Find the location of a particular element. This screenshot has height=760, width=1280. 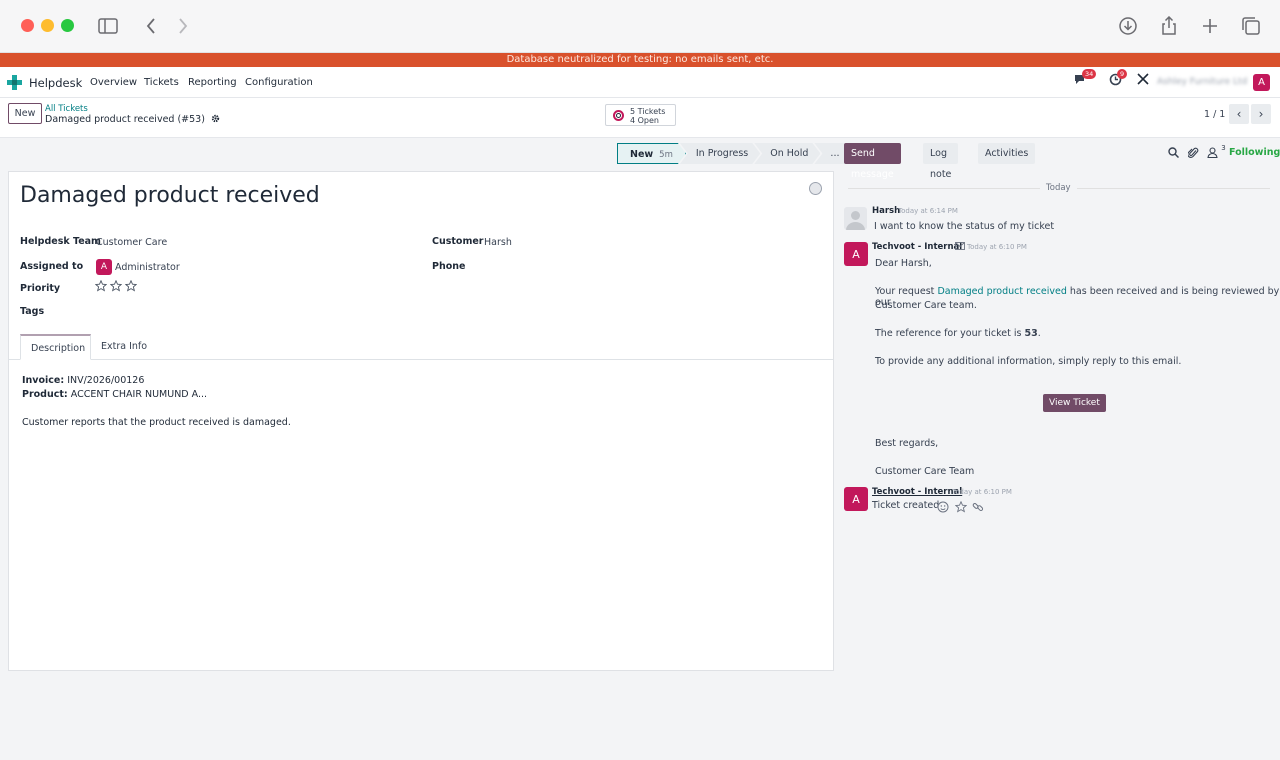

discuss-icon: 34 is located at coordinates (1085, 79).